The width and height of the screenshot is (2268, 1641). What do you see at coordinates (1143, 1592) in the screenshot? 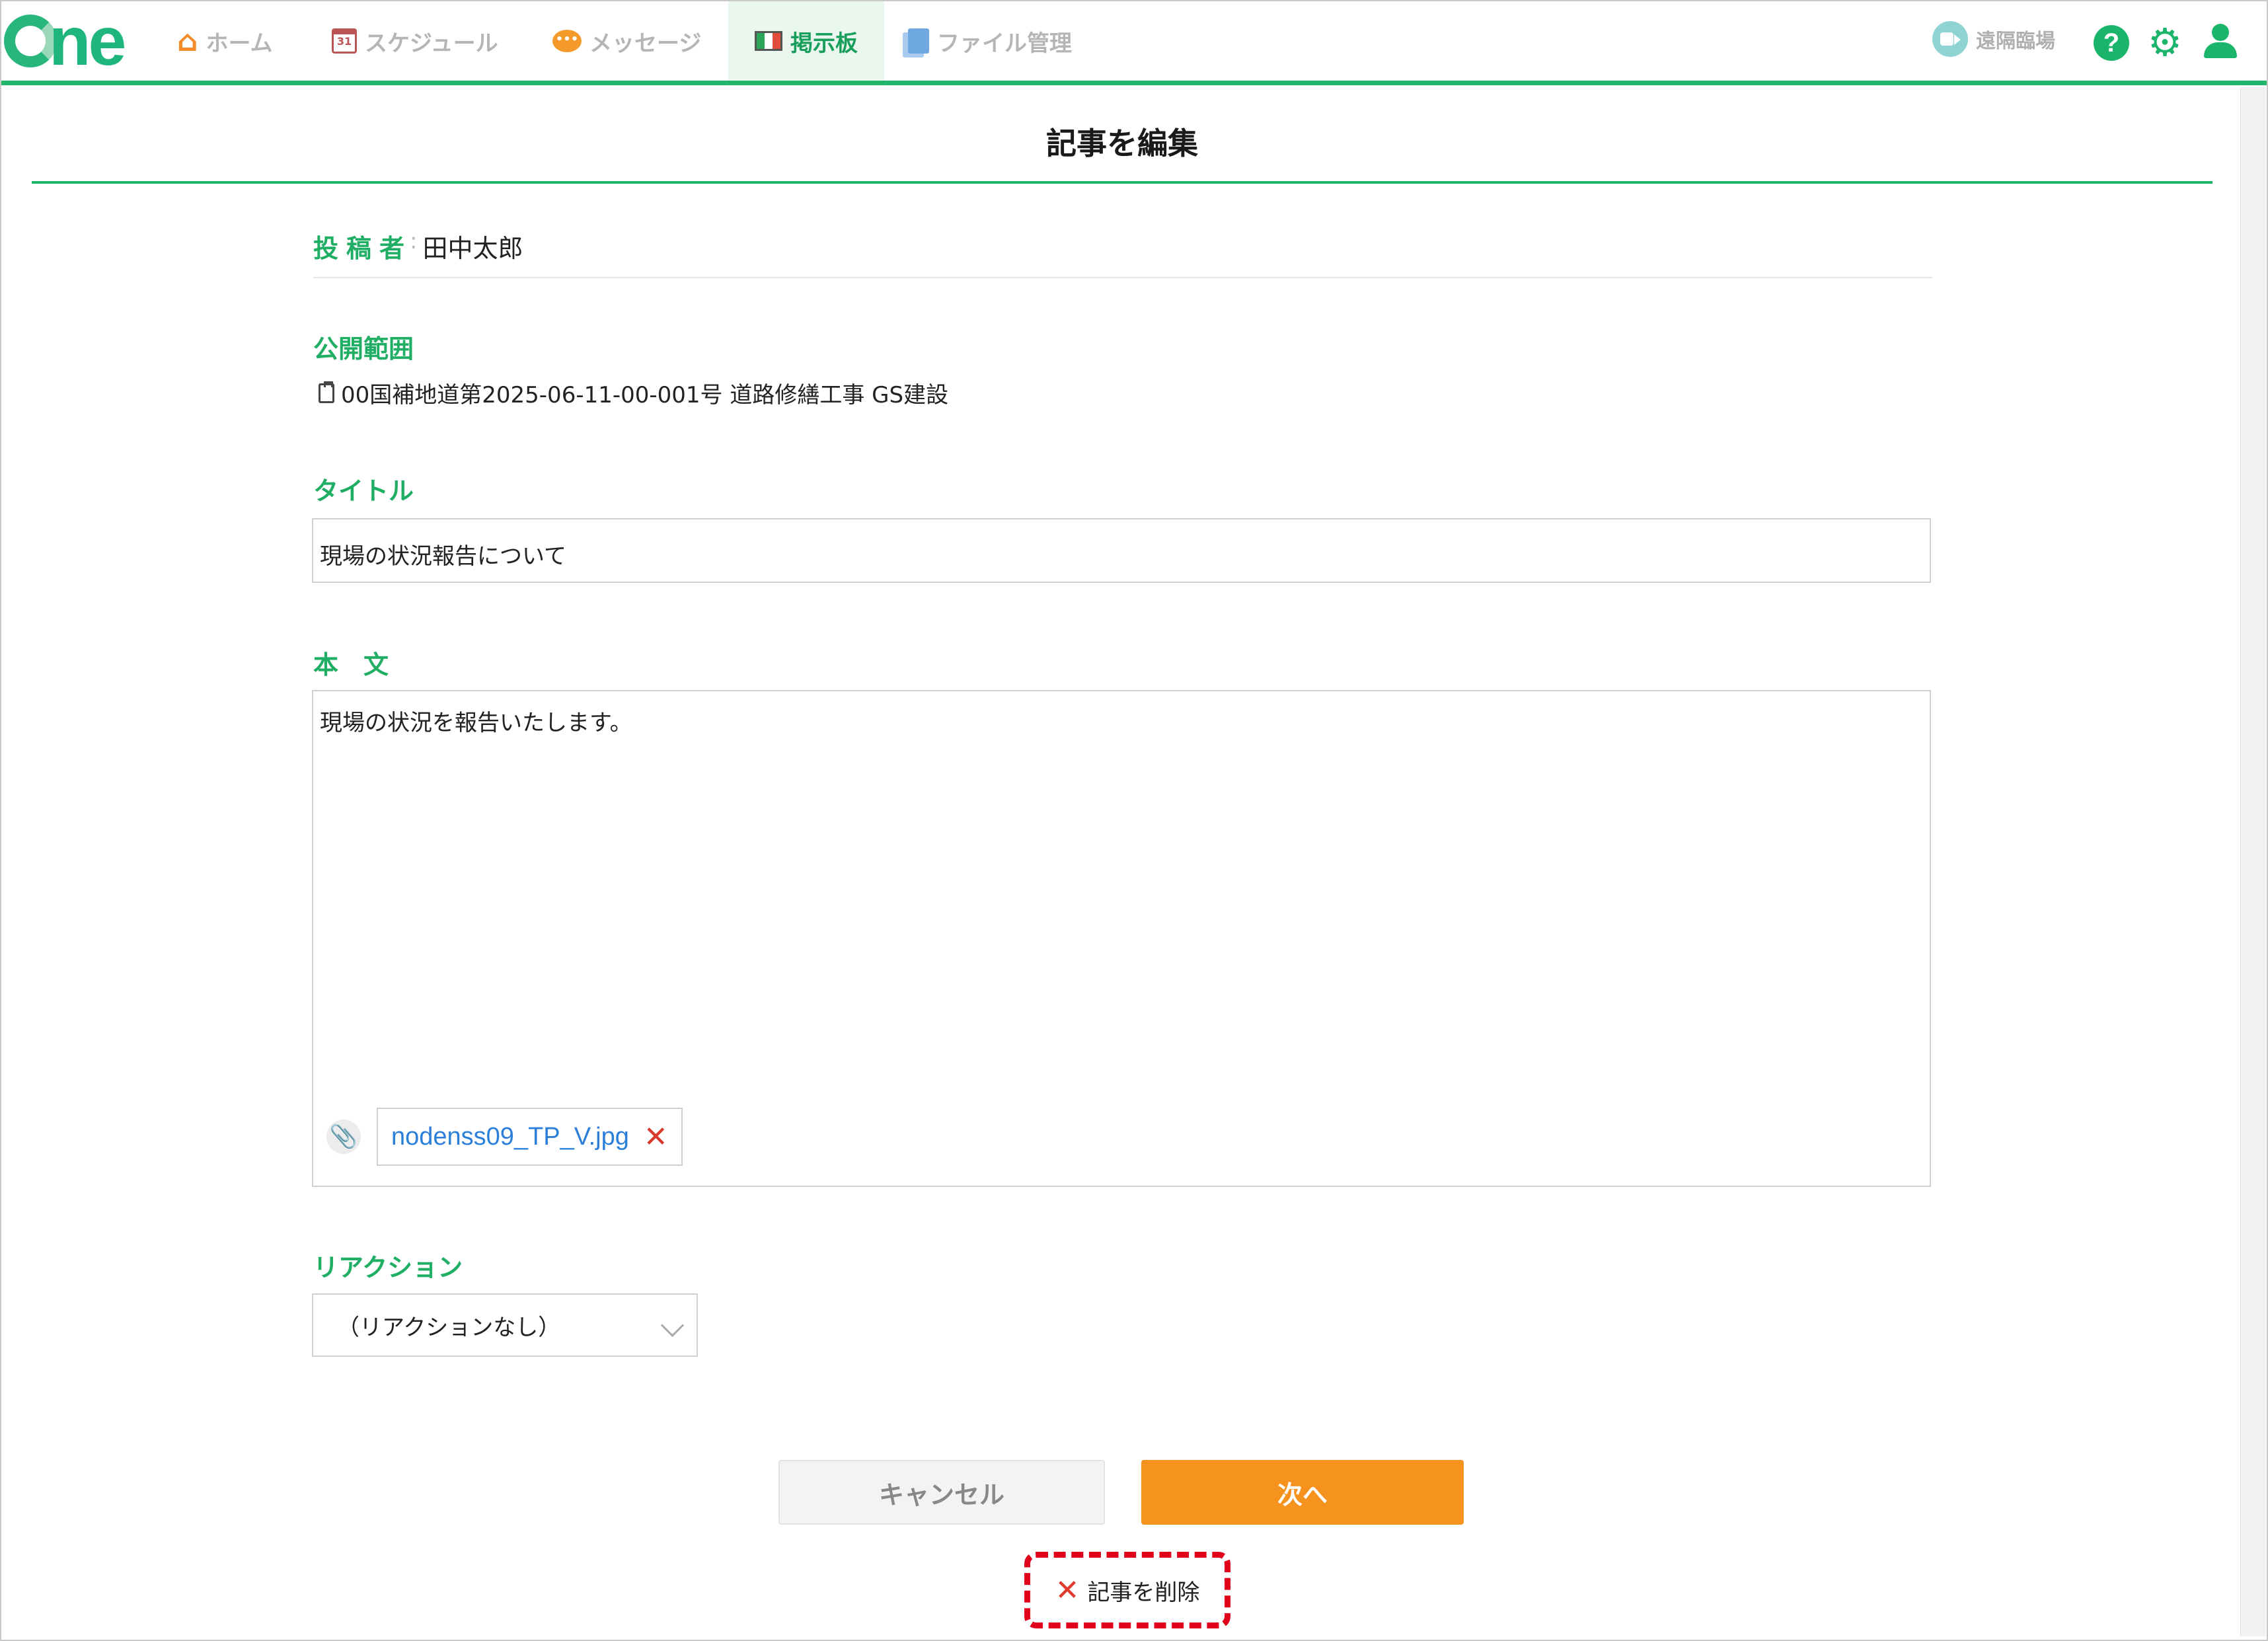
I see `delete-article-label: 記事を削除` at bounding box center [1143, 1592].